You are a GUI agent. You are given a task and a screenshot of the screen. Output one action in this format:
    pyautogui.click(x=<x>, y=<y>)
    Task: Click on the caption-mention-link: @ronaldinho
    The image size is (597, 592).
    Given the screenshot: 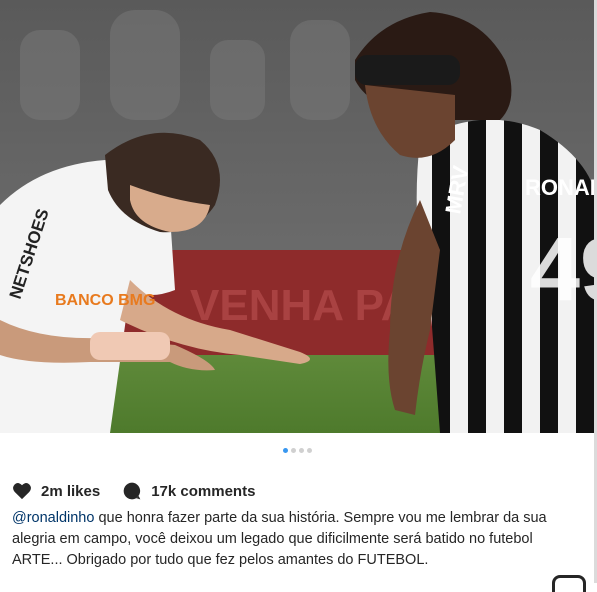 What is the action you would take?
    pyautogui.click(x=53, y=518)
    